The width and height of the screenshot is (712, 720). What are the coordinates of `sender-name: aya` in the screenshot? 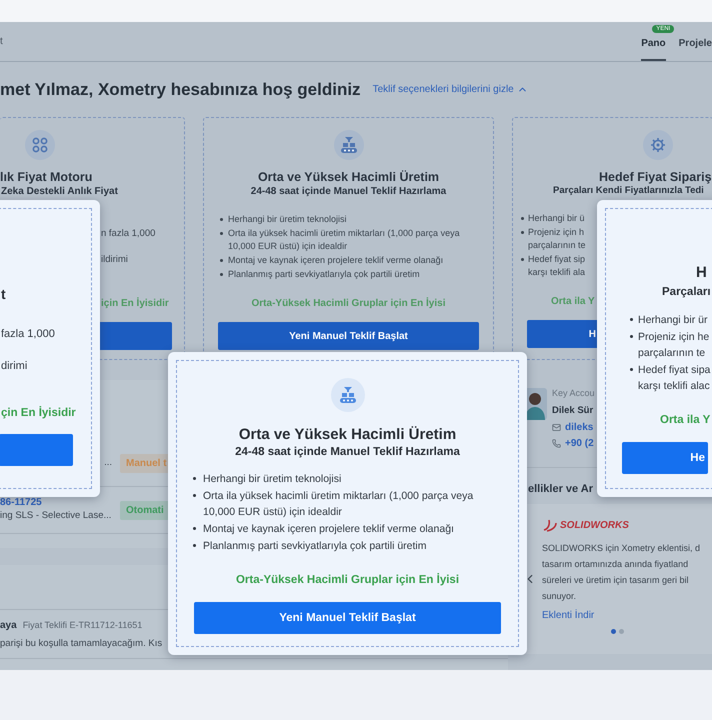 It's located at (8, 625).